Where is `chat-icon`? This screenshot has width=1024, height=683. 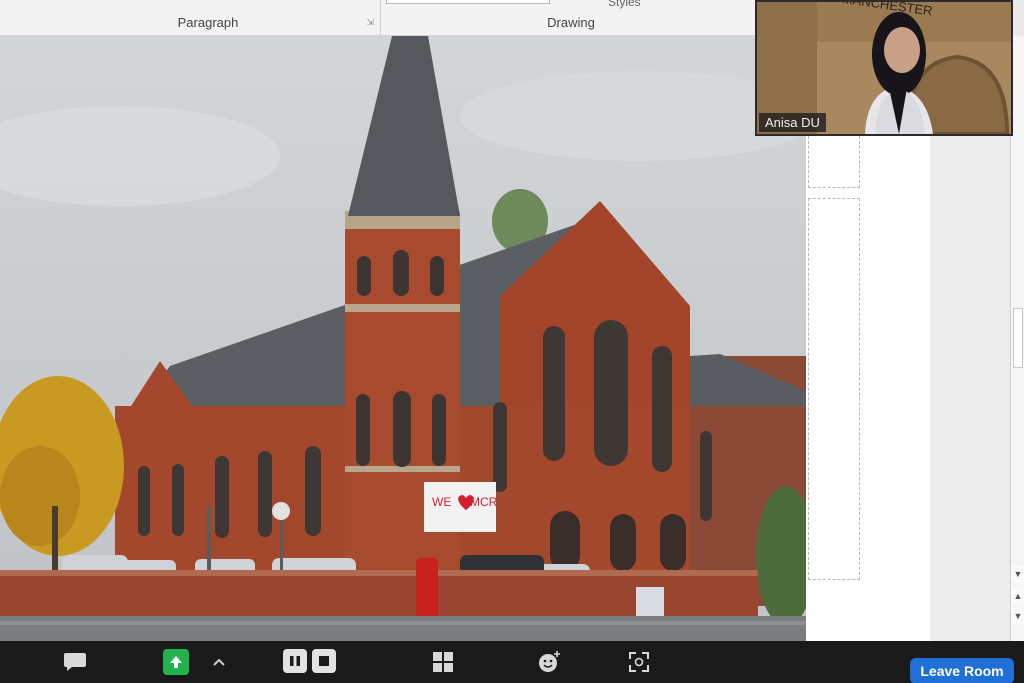 chat-icon is located at coordinates (75, 662).